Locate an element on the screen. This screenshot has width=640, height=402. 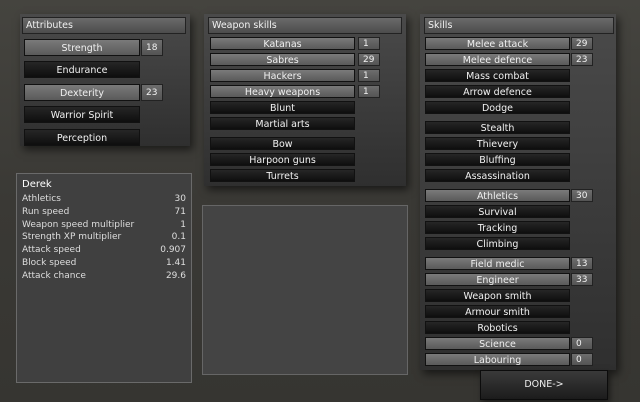
stat-row: Attack speed 0.907 is located at coordinates (104, 250).